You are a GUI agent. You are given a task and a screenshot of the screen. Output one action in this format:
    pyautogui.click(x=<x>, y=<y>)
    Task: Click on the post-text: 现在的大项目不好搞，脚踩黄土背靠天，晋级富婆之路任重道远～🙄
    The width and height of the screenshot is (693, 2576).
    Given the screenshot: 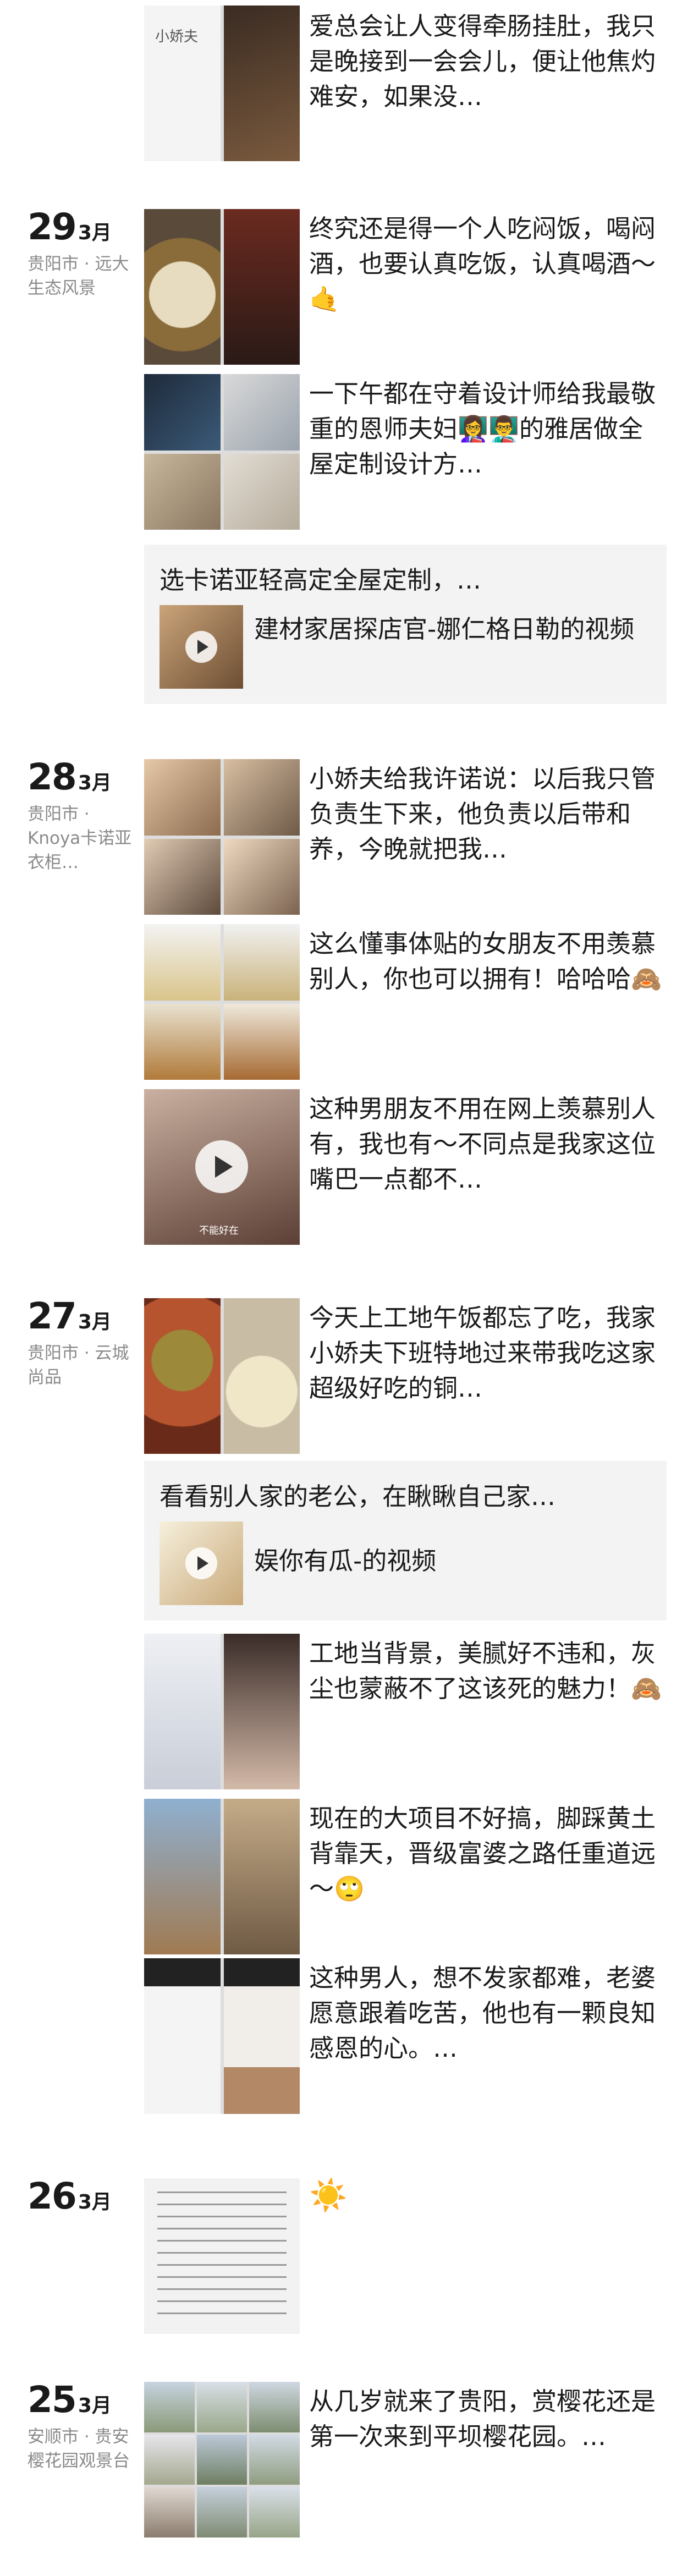 What is the action you would take?
    pyautogui.click(x=488, y=1854)
    